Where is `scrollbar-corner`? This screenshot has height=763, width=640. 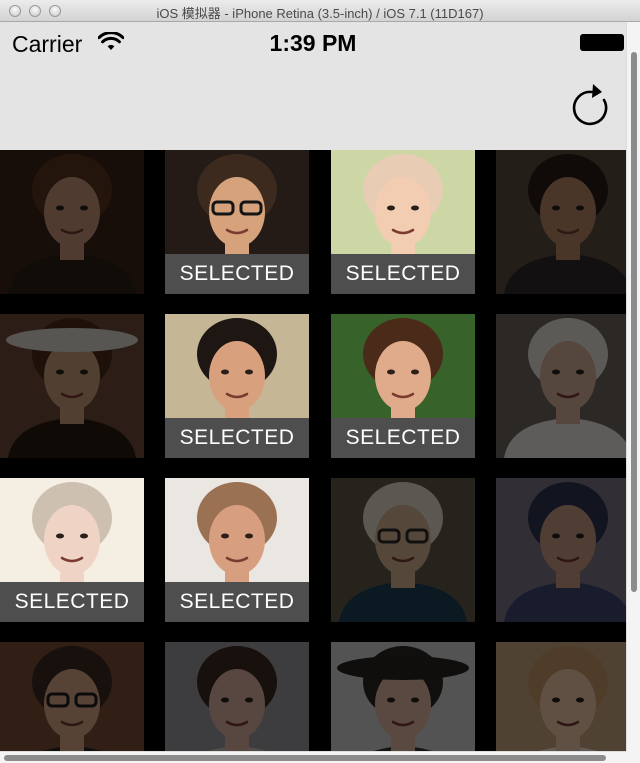
scrollbar-corner is located at coordinates (633, 757).